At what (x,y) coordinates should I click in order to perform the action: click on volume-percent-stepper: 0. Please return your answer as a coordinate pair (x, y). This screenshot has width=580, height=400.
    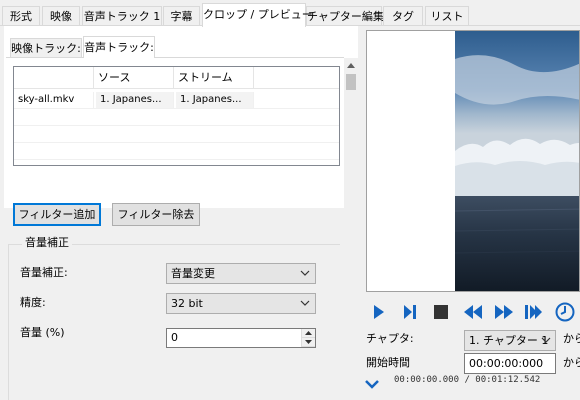
    Looking at the image, I should click on (241, 338).